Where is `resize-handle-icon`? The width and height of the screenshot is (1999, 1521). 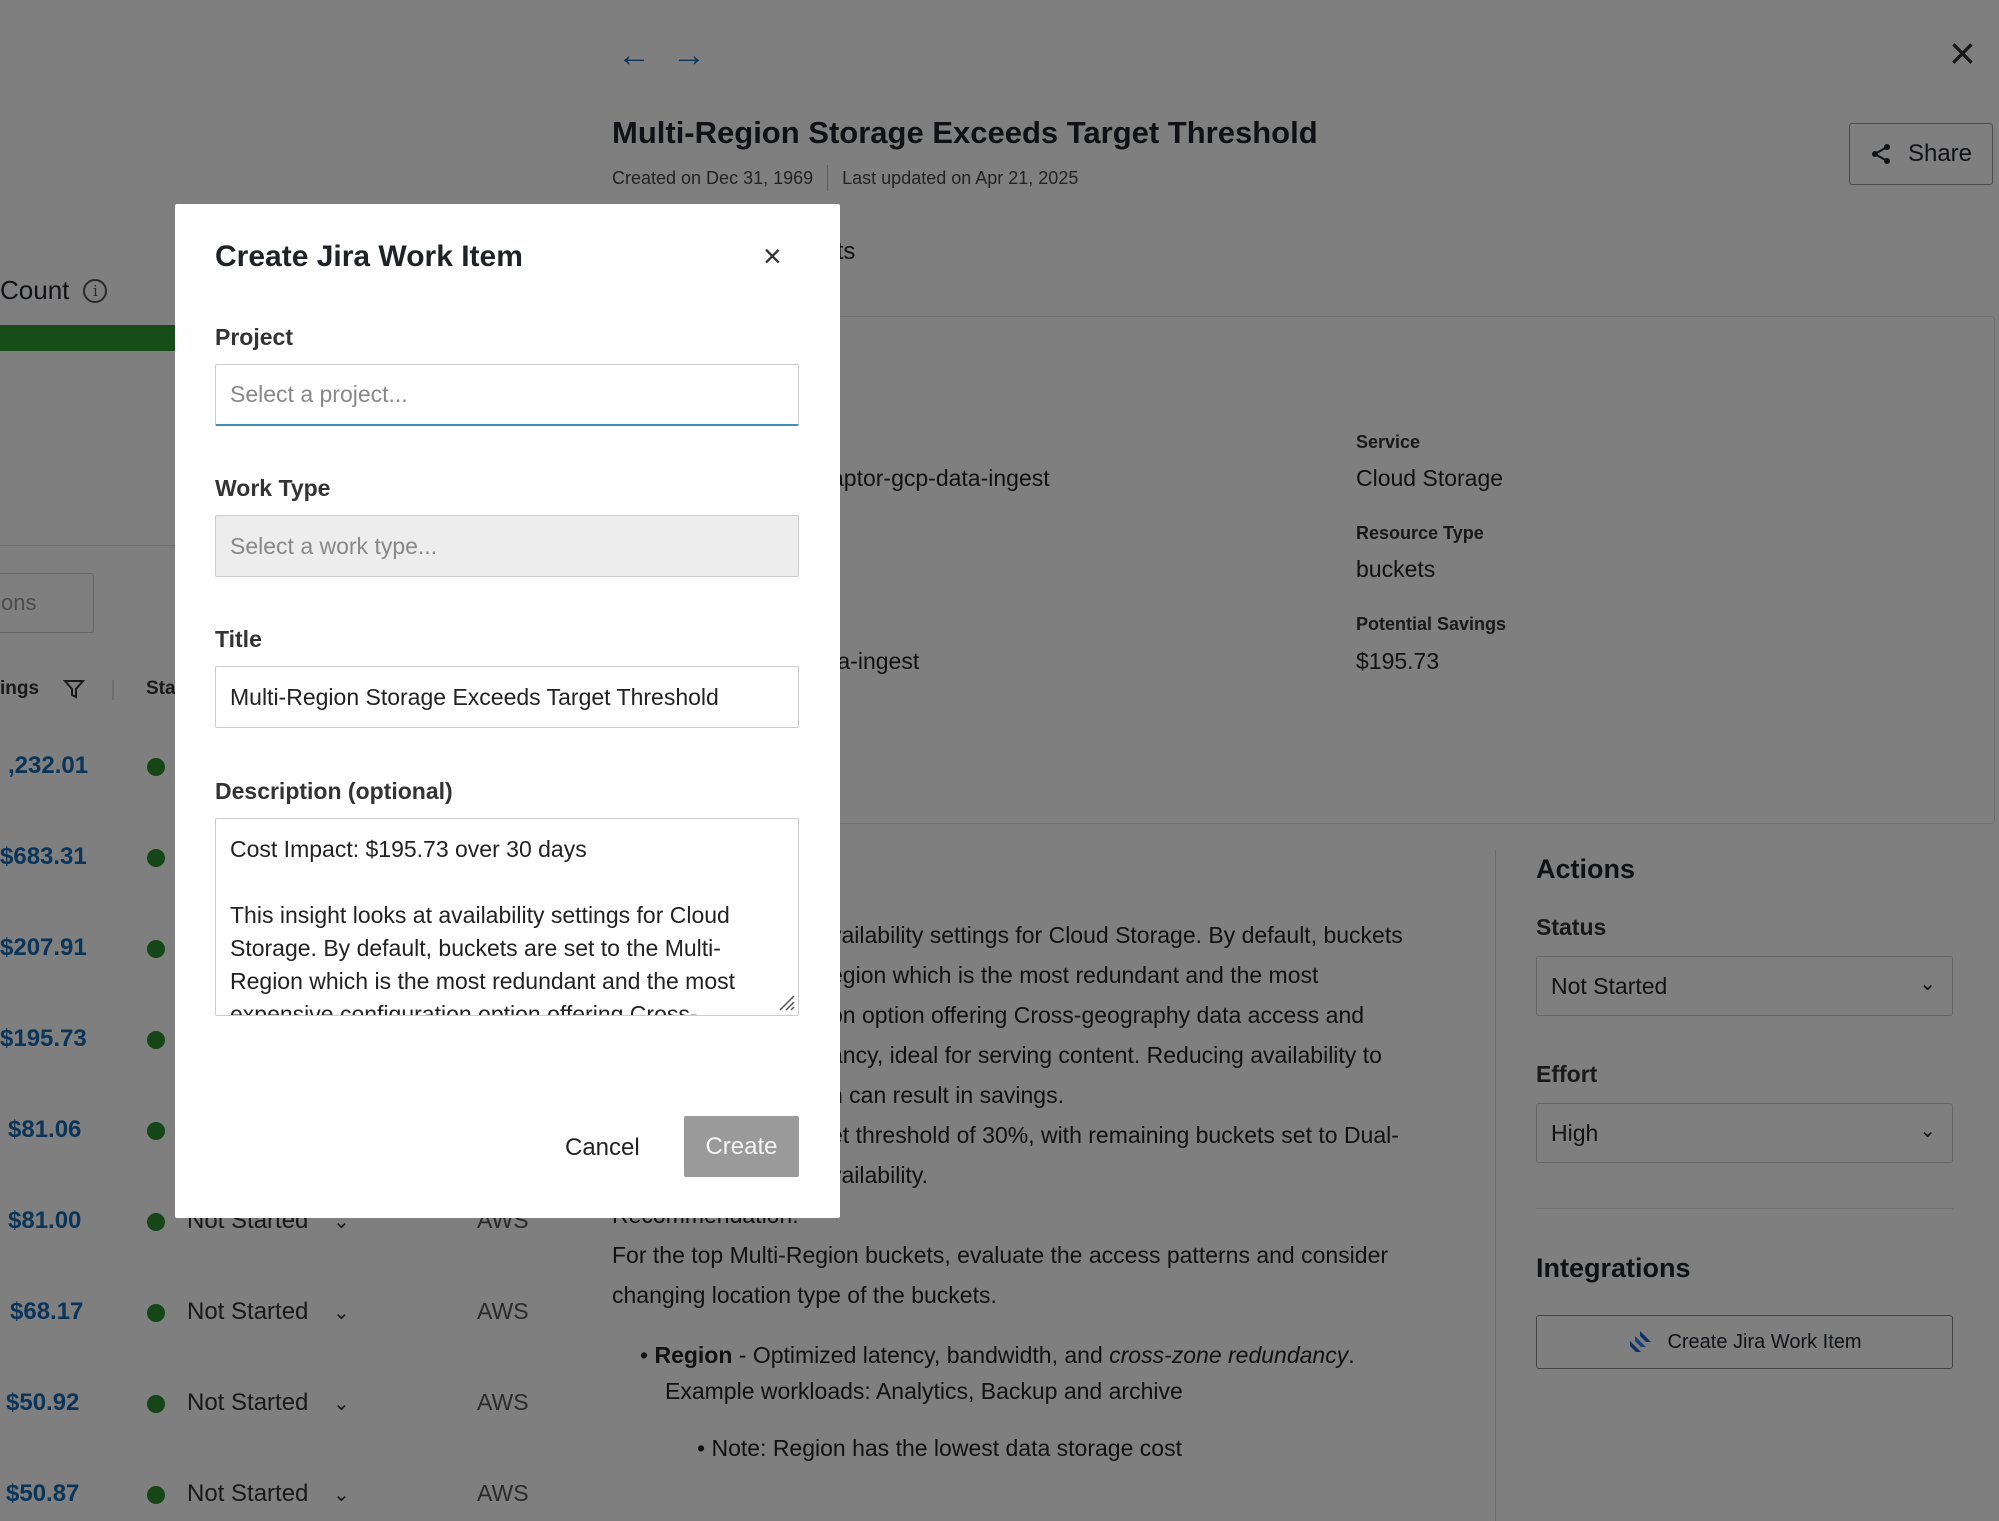 resize-handle-icon is located at coordinates (787, 1003).